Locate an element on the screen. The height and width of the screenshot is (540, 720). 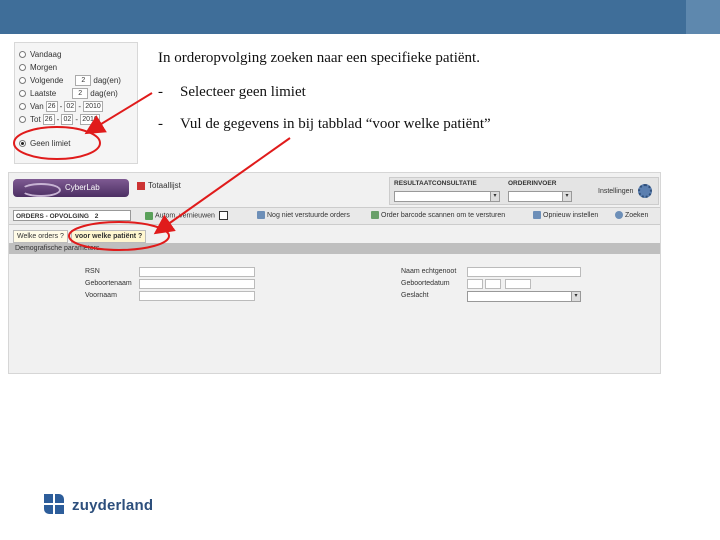
highlight-geen-limiet is located at coordinates (57, 143).